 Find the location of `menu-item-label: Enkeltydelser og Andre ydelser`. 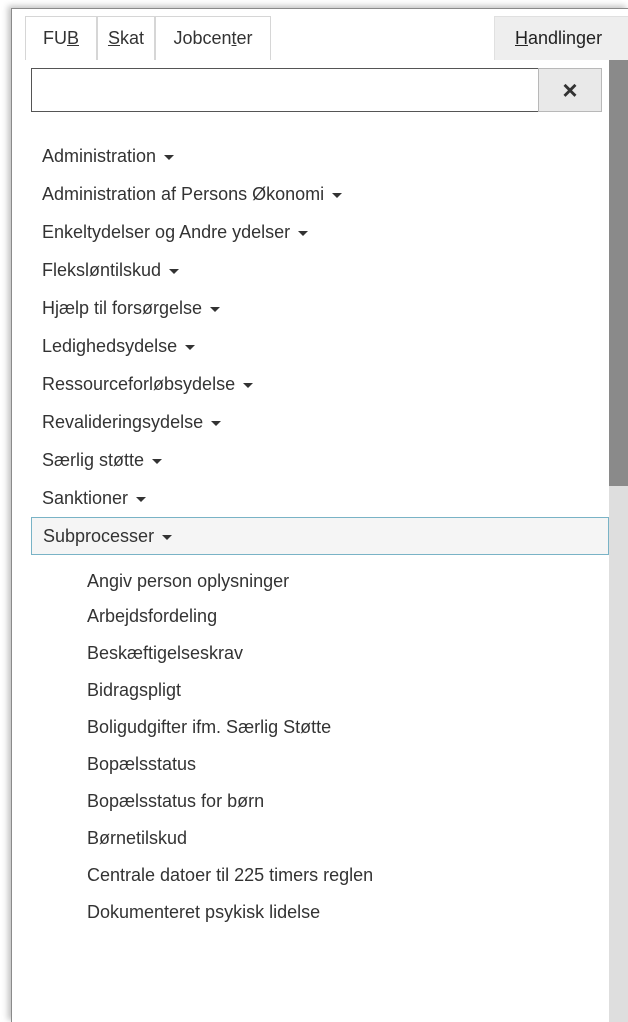

menu-item-label: Enkeltydelser og Andre ydelser is located at coordinates (166, 231).